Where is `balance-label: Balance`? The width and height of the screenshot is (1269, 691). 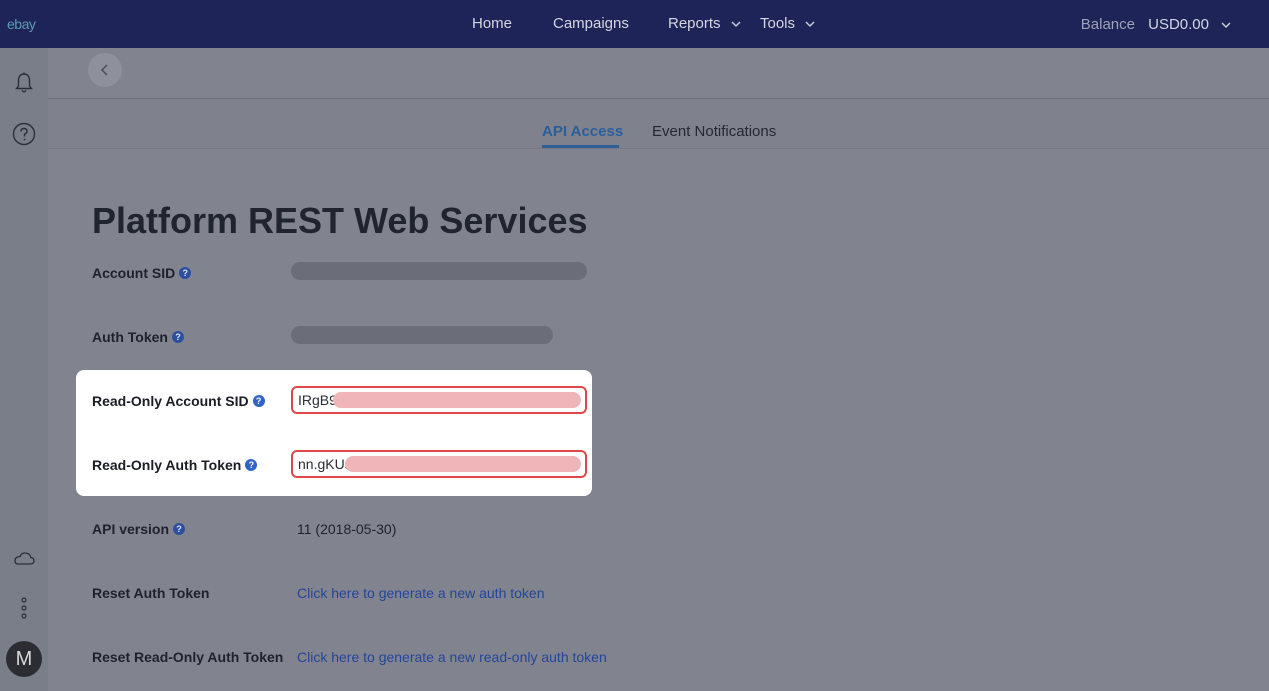
balance-label: Balance is located at coordinates (1107, 24).